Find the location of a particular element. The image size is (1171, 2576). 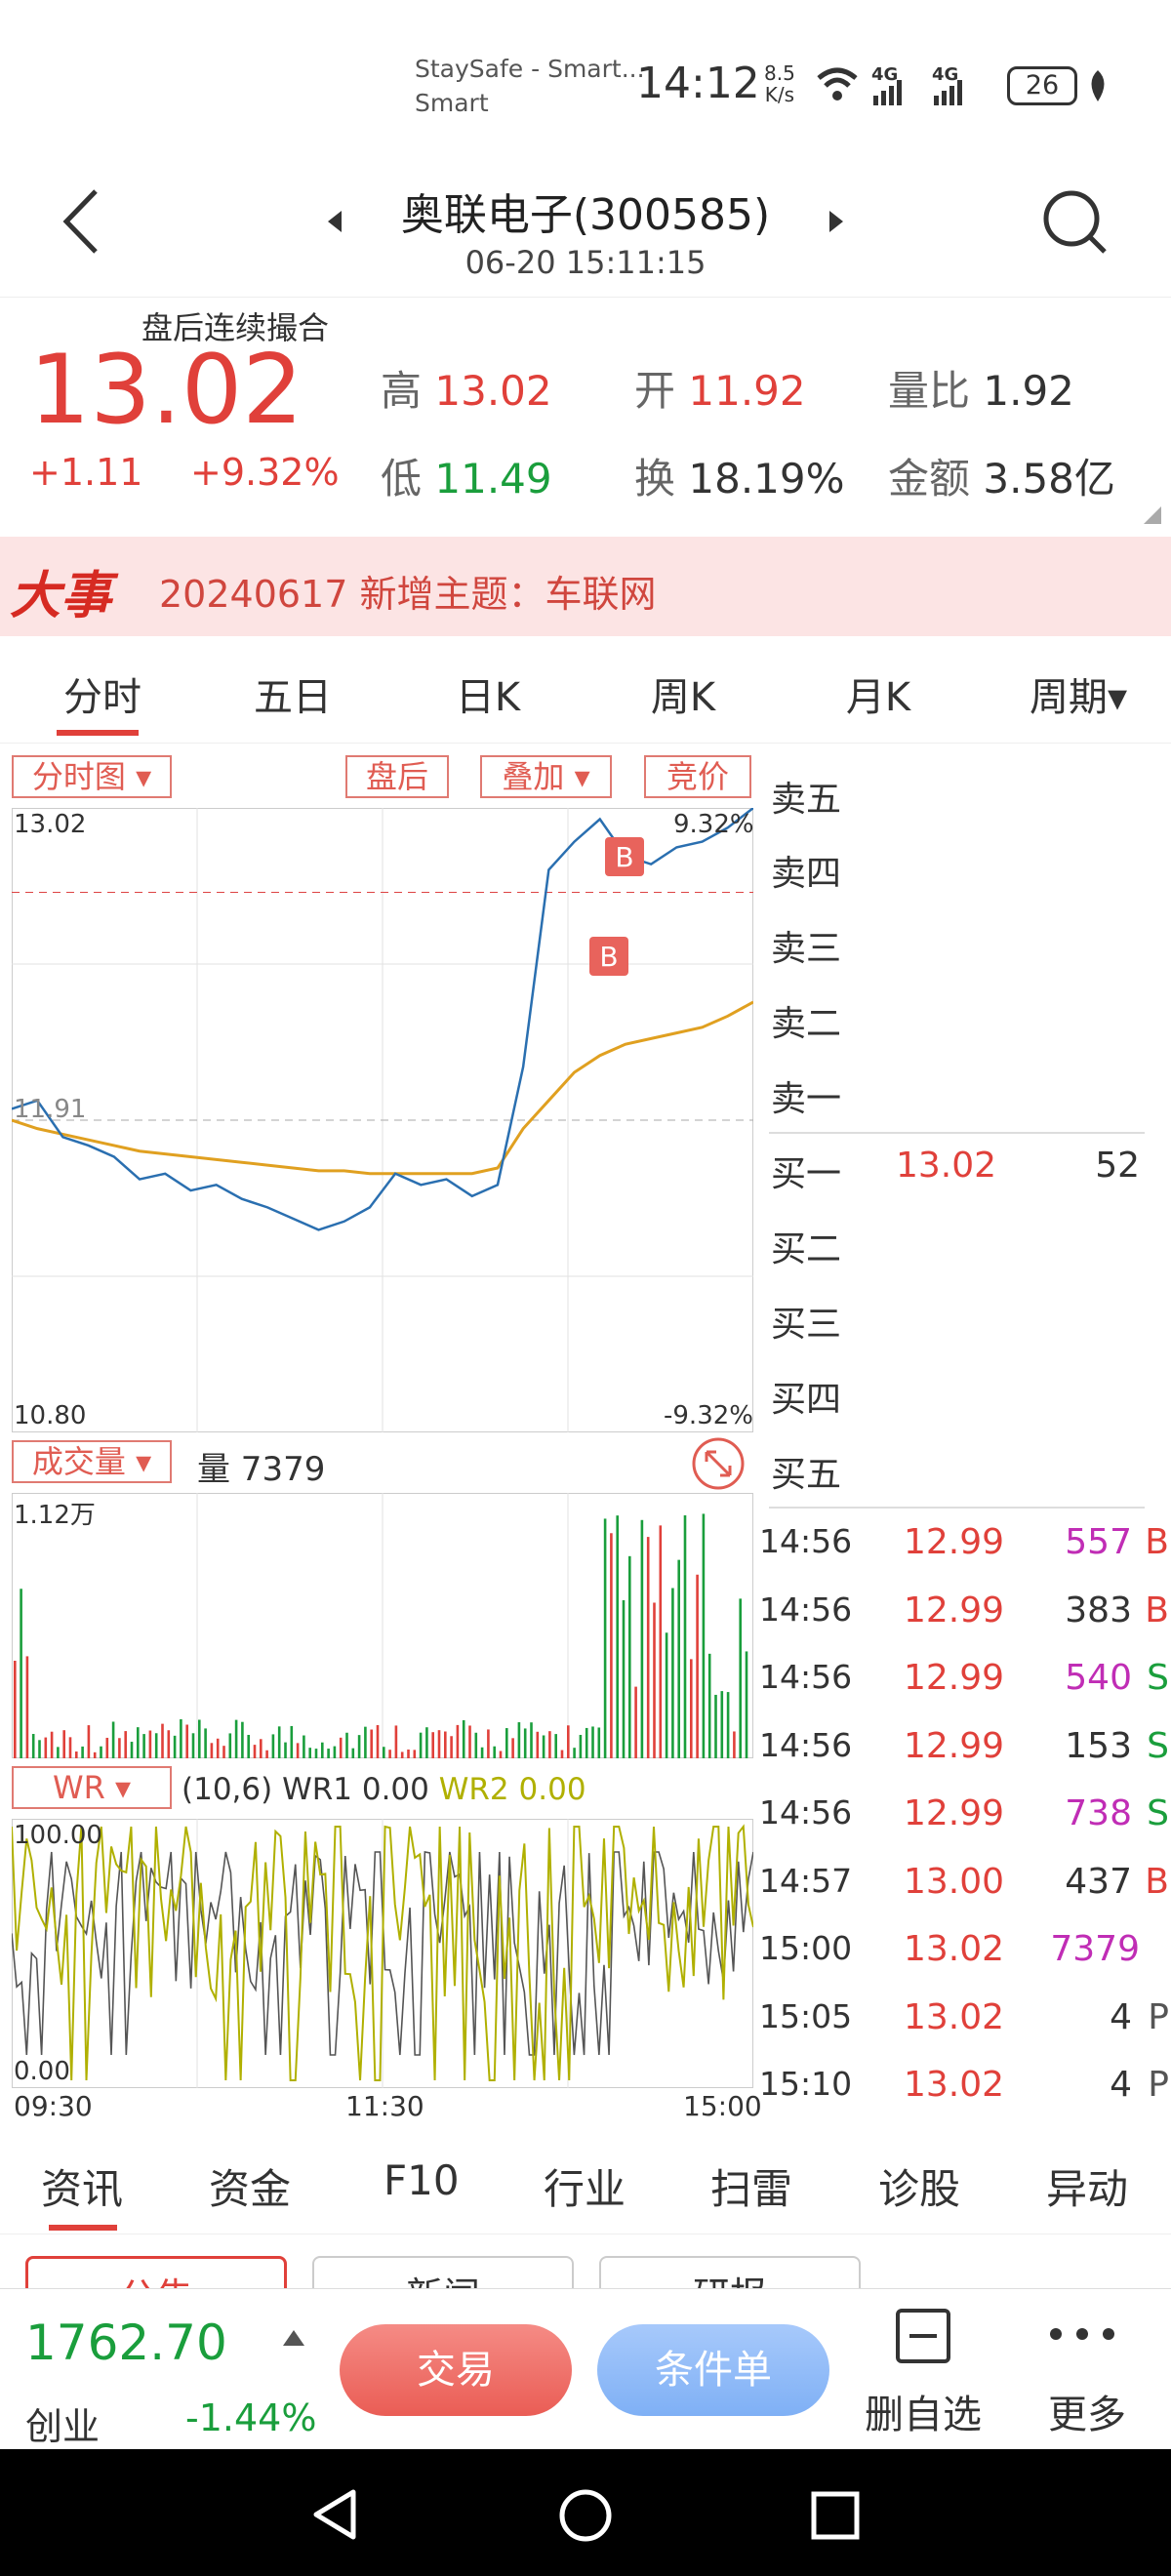

subtab-announcement: 公告 is located at coordinates (156, 2272).